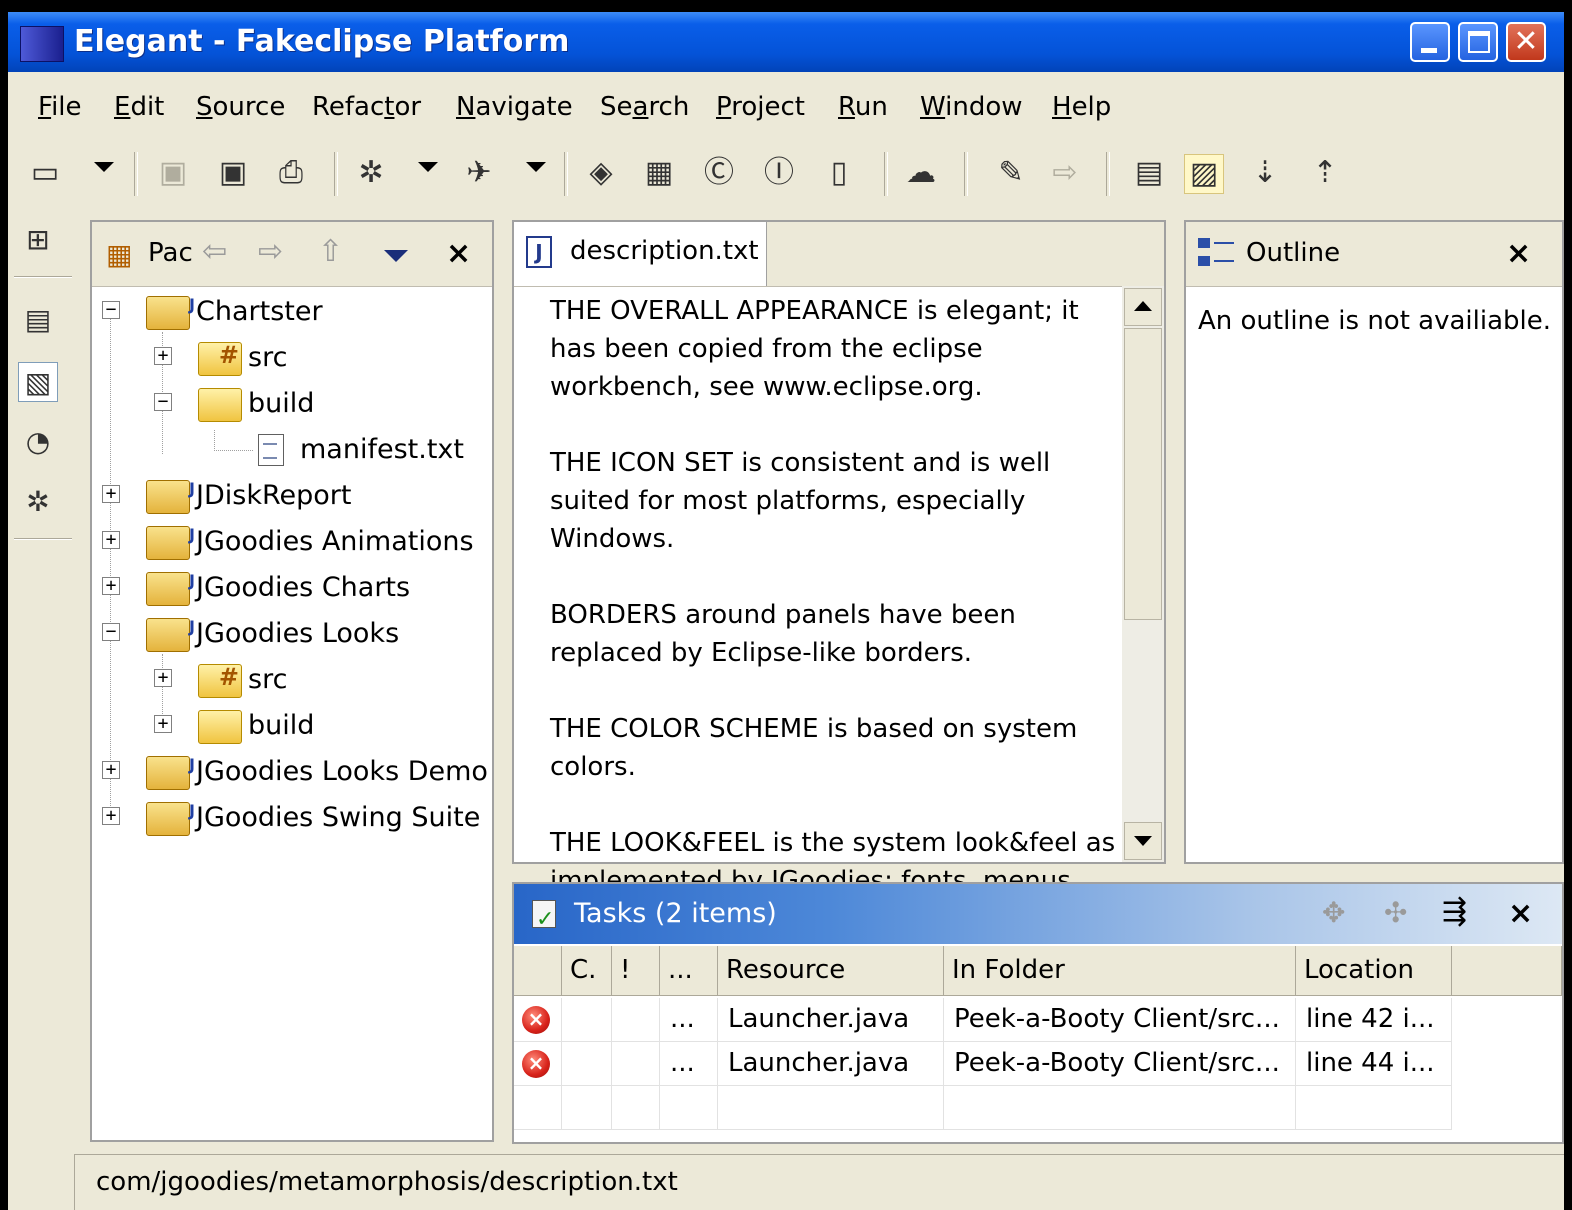  Describe the element at coordinates (292, 404) in the screenshot. I see `tree-item: − build` at that location.